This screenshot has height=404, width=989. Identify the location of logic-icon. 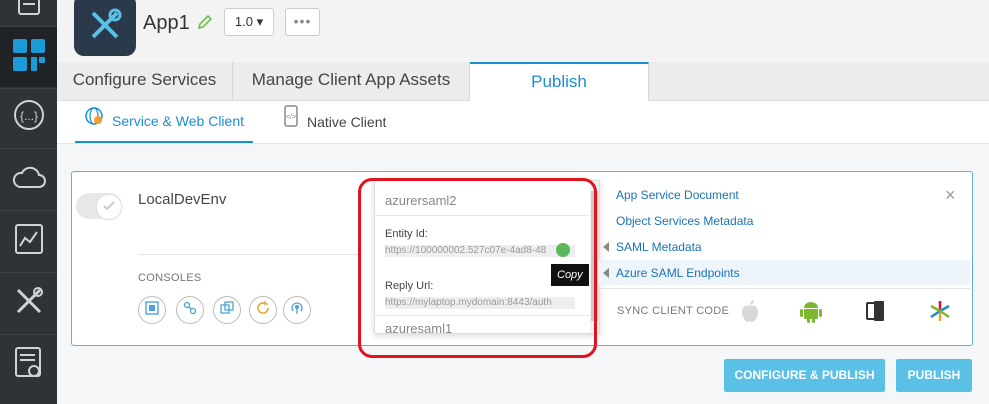
(190, 310).